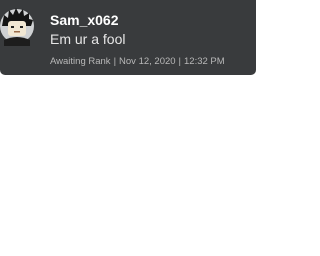  I want to click on comment-username: Sam_x062, so click(84, 20).